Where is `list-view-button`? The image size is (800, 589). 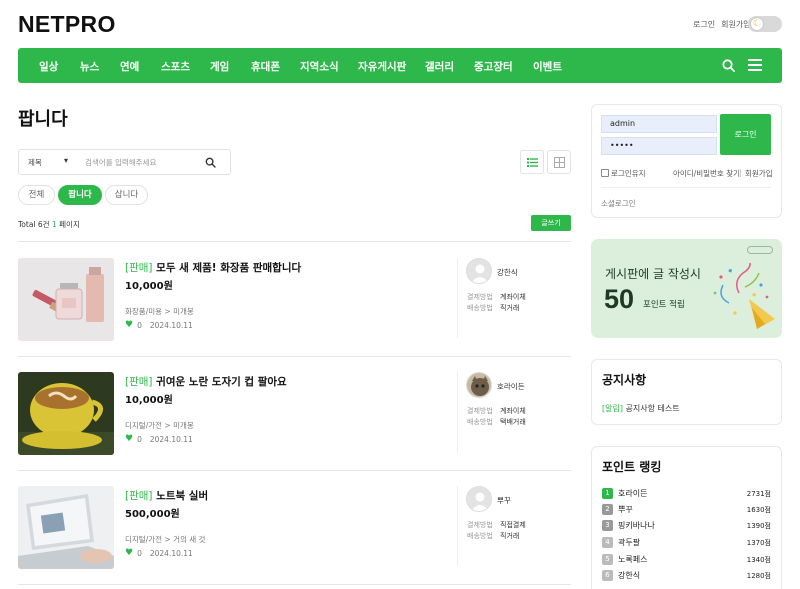 list-view-button is located at coordinates (532, 162).